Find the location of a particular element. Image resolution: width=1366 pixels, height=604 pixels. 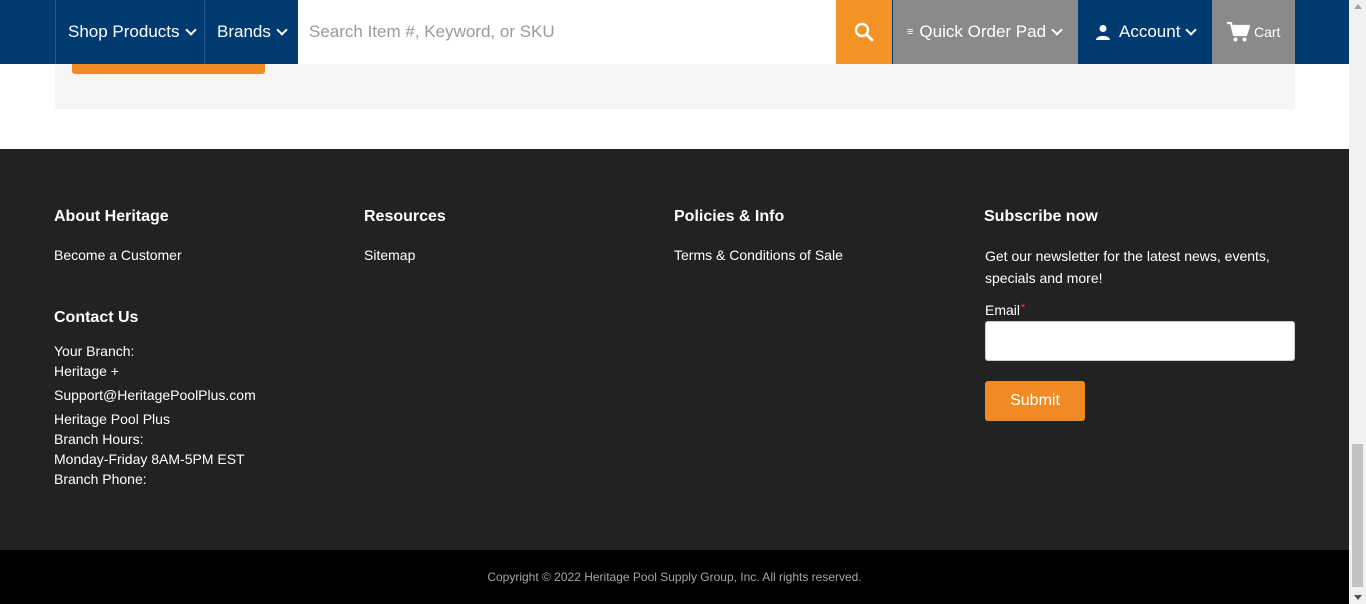

subscribe-heading: Subscribe now is located at coordinates (1041, 216).